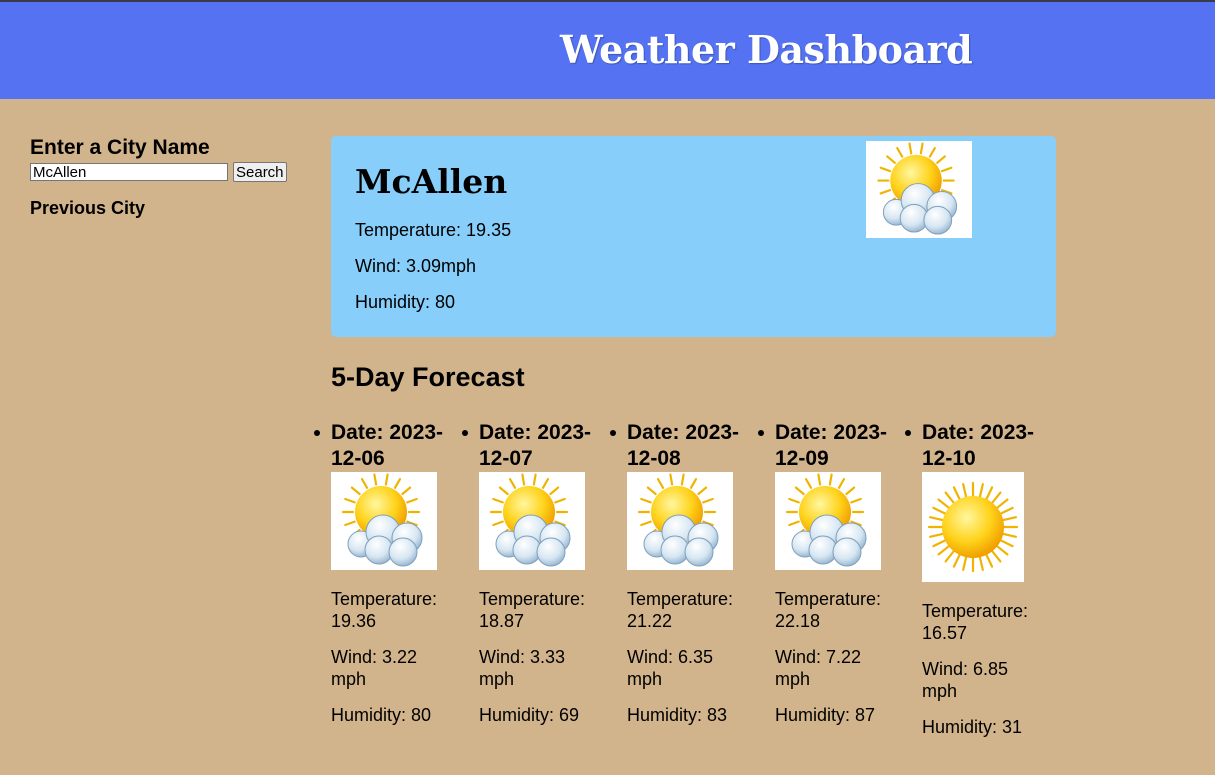 Image resolution: width=1215 pixels, height=775 pixels. I want to click on forecast-humidity: Humidity: 69, so click(529, 715).